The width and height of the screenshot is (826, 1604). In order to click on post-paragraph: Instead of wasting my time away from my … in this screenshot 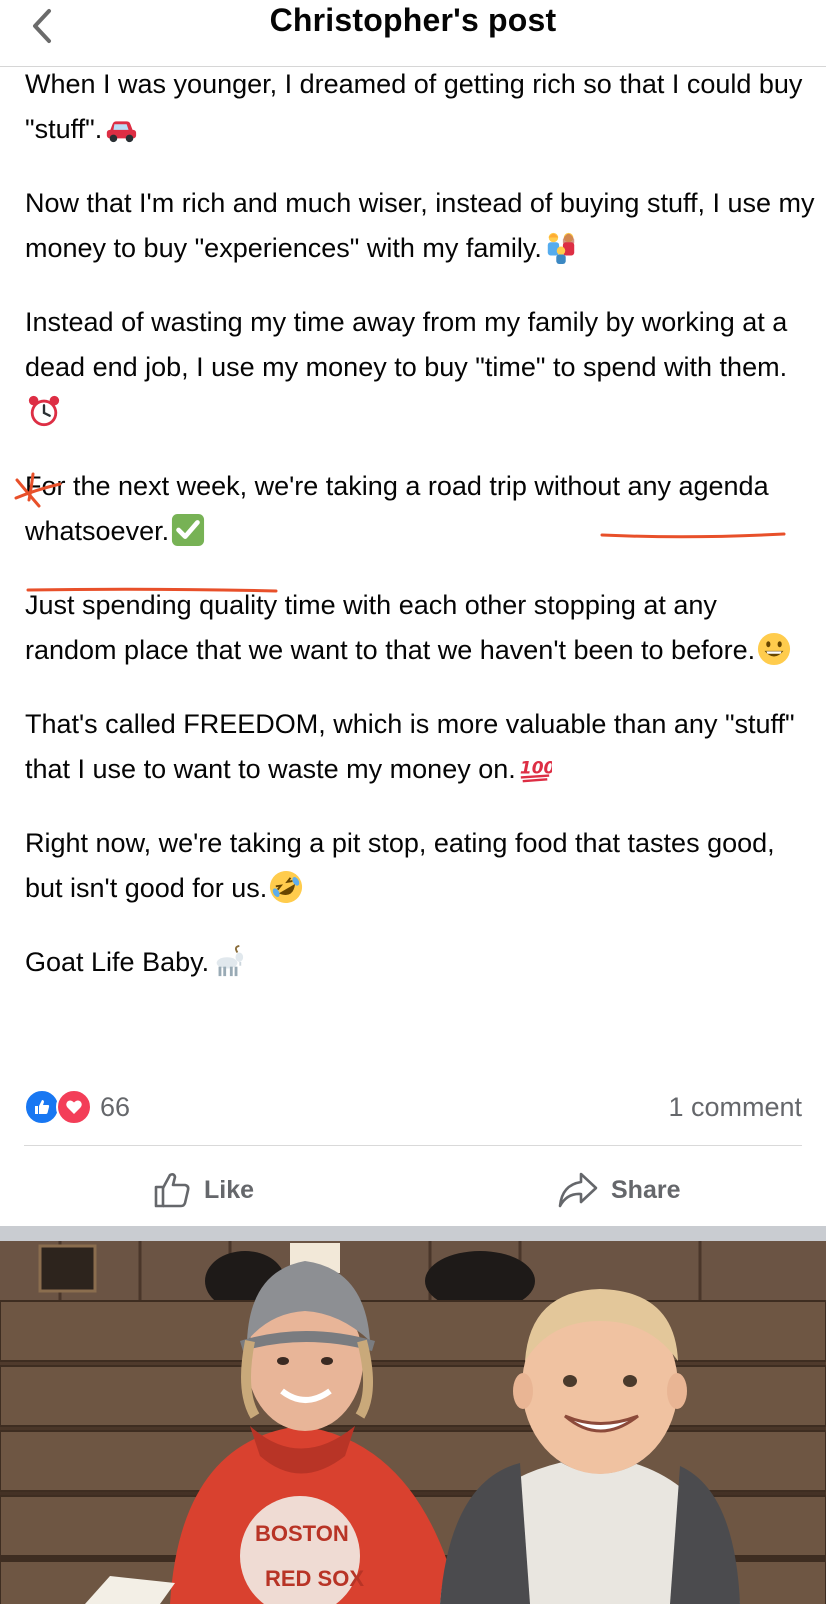, I will do `click(420, 367)`.